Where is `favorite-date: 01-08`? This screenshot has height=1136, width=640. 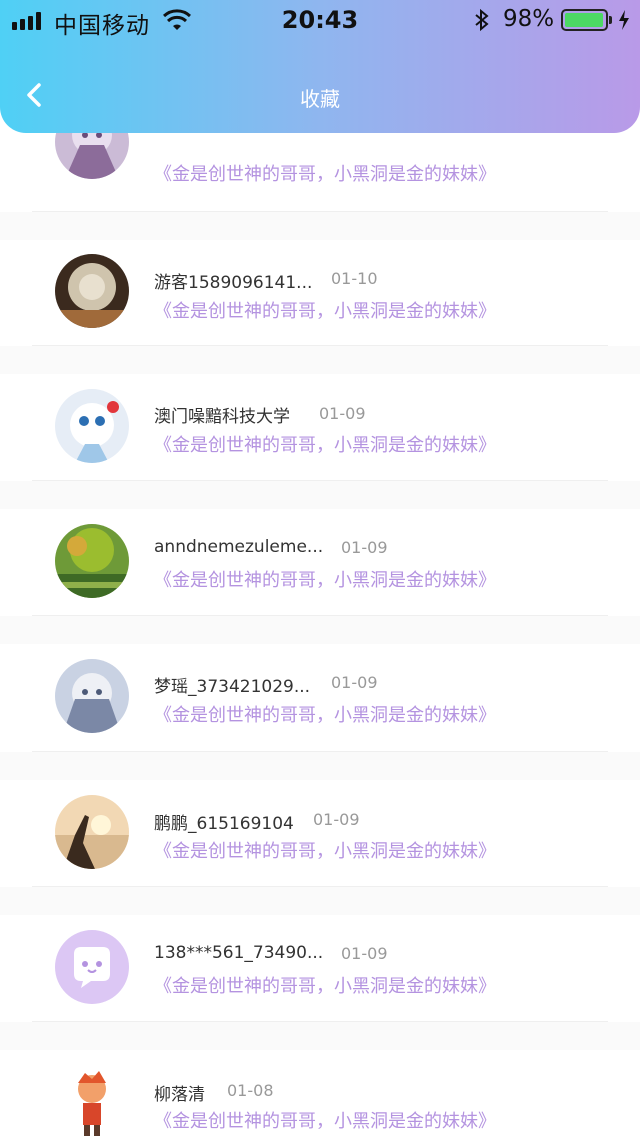 favorite-date: 01-08 is located at coordinates (250, 1090).